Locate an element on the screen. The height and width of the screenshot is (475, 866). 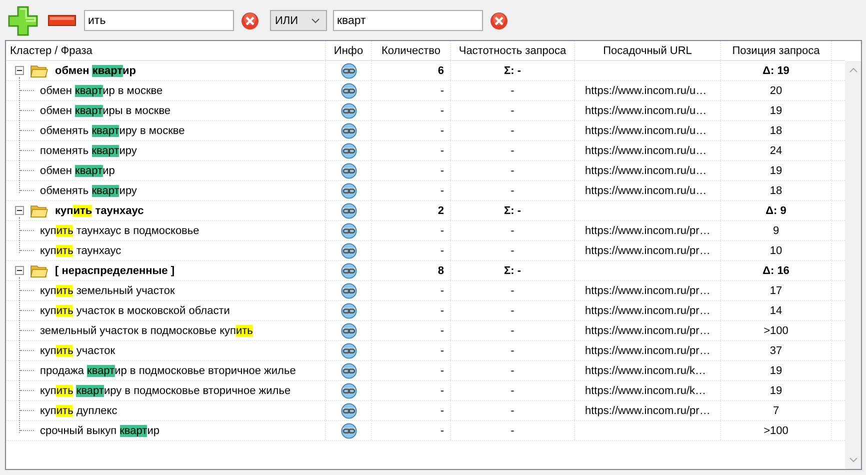
cluster-name: [ нераспределенные ] is located at coordinates (114, 271).